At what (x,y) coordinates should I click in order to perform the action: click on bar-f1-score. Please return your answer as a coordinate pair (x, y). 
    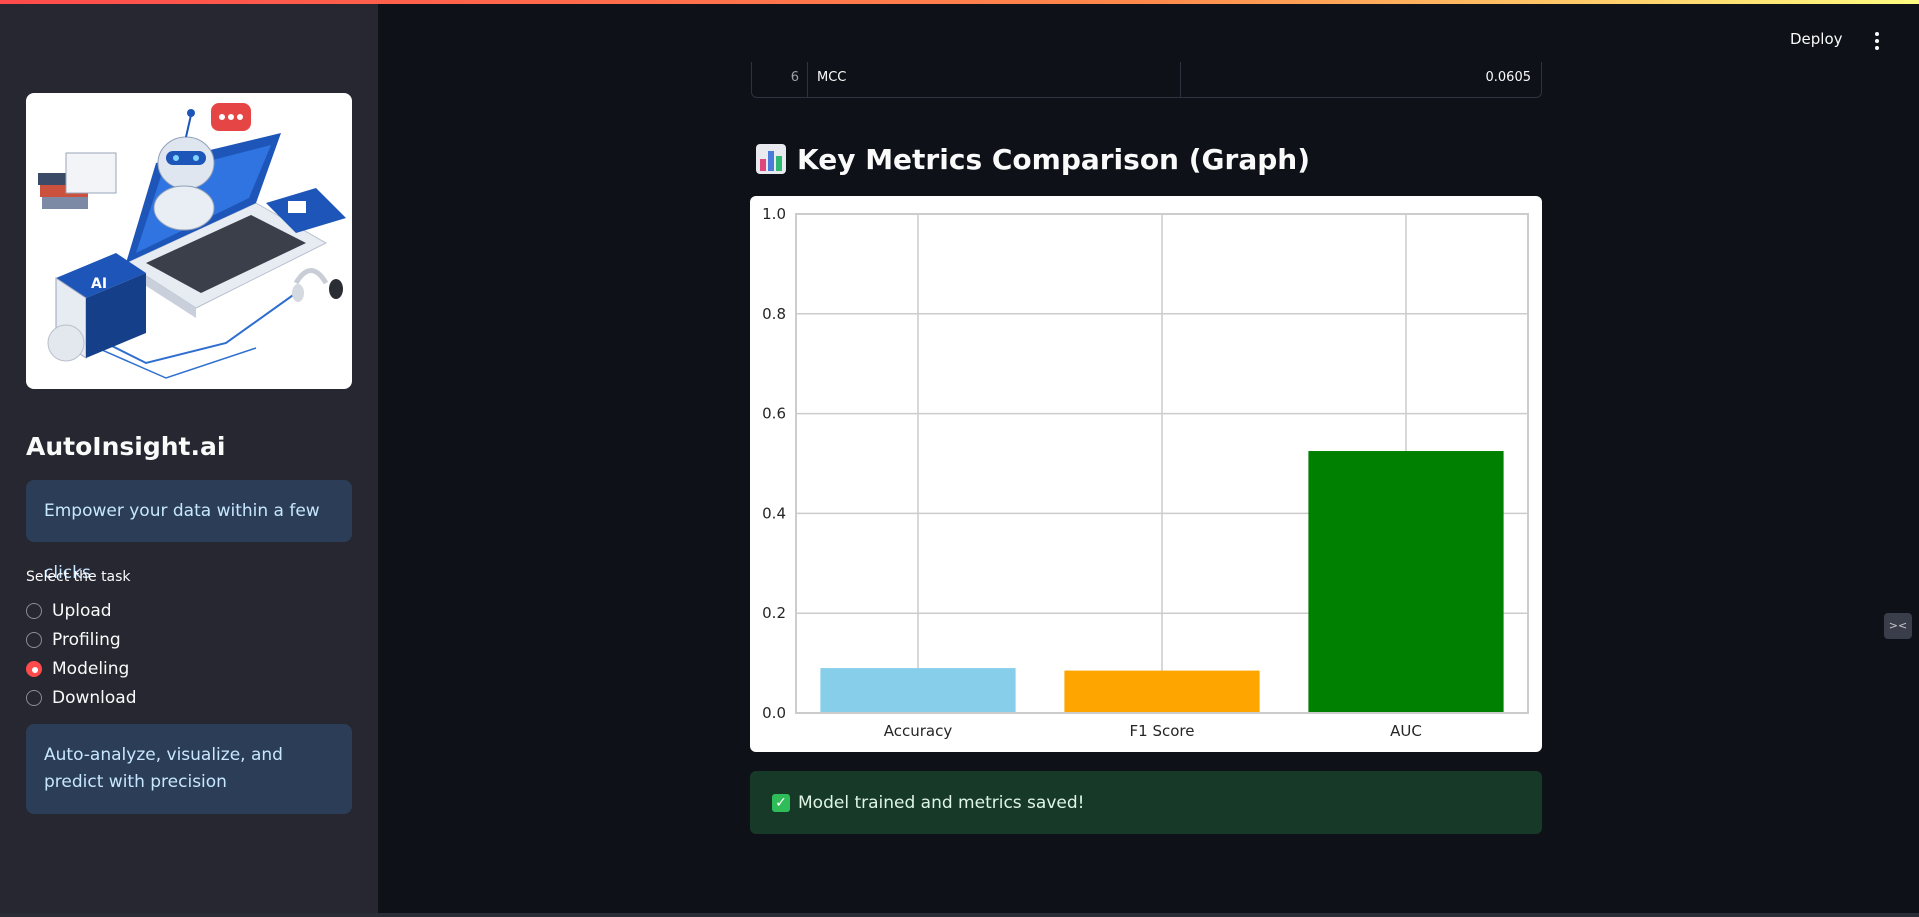
    Looking at the image, I should click on (1162, 691).